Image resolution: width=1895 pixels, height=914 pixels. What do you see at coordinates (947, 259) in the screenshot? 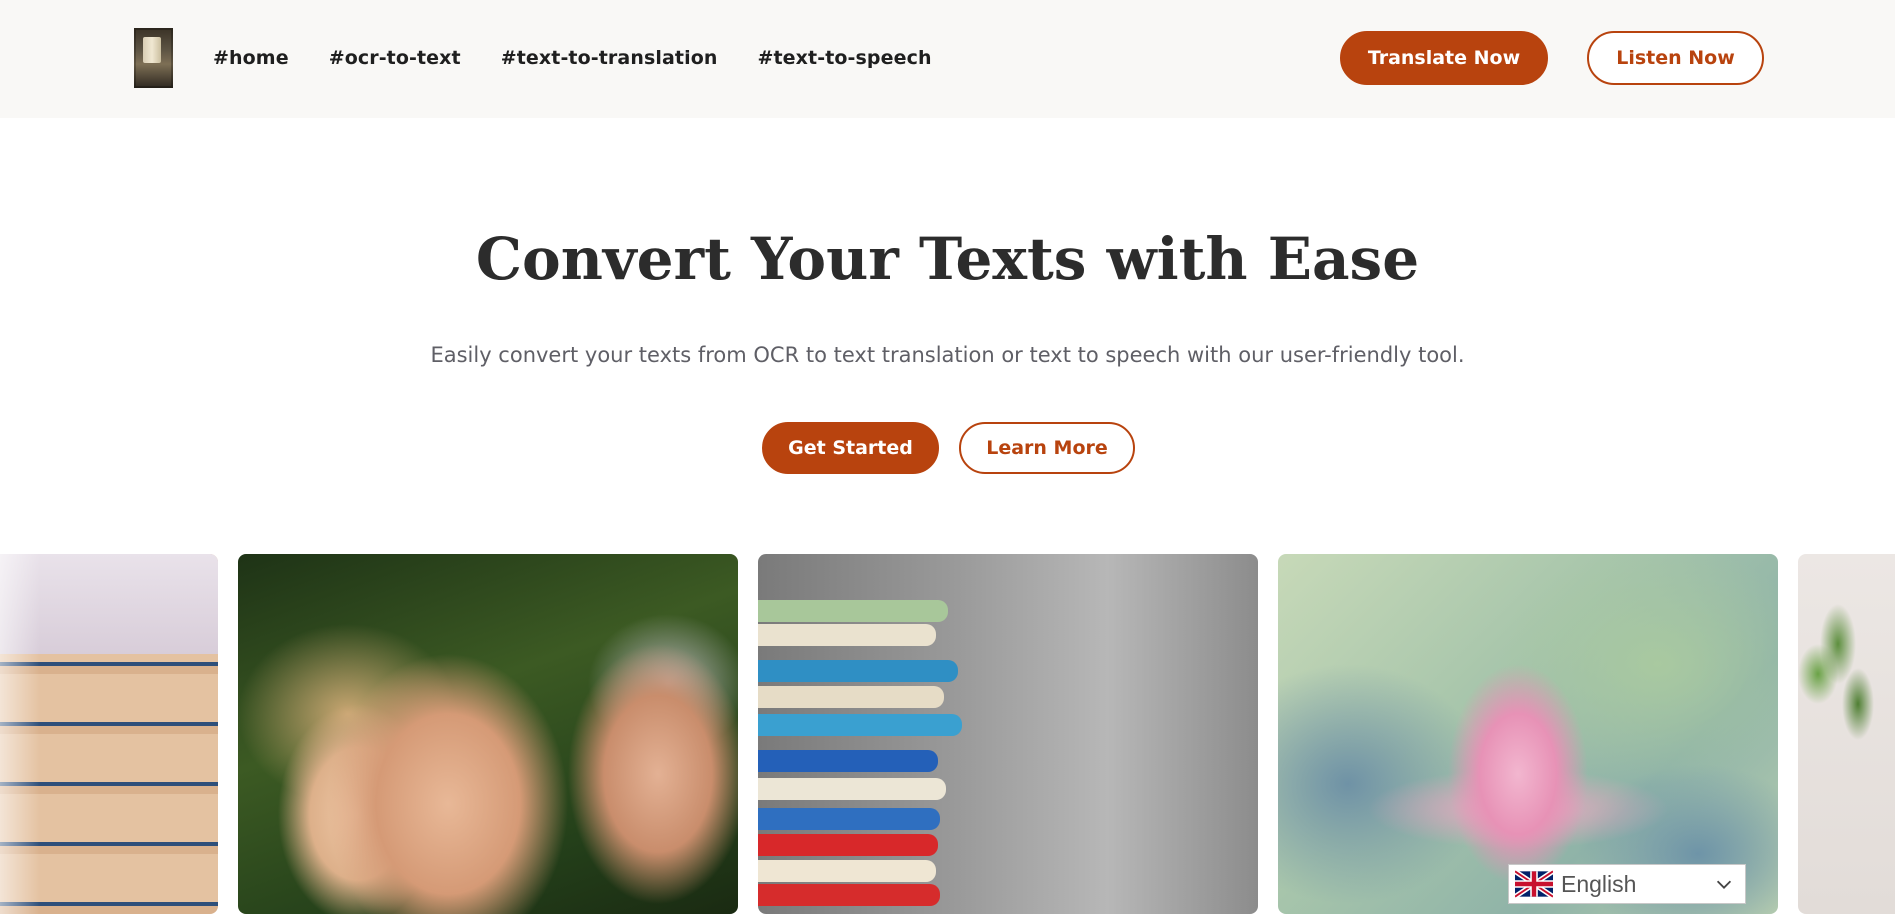
I see `hero-title: Convert Your Texts with Ease` at bounding box center [947, 259].